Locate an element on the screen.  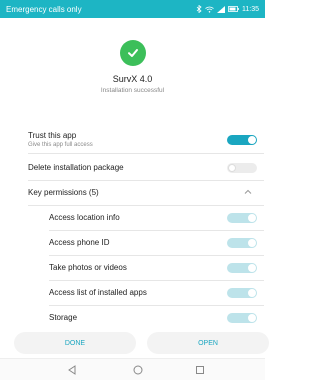
trust-app-label: Trust this app is located at coordinates (52, 135).